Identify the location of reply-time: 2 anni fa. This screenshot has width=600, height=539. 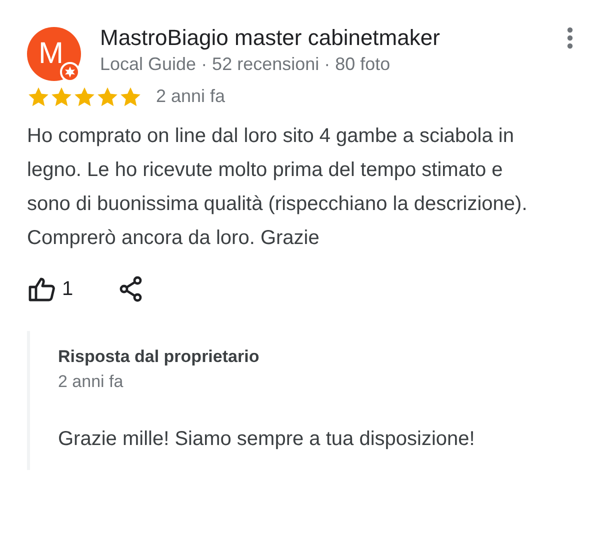
(91, 382).